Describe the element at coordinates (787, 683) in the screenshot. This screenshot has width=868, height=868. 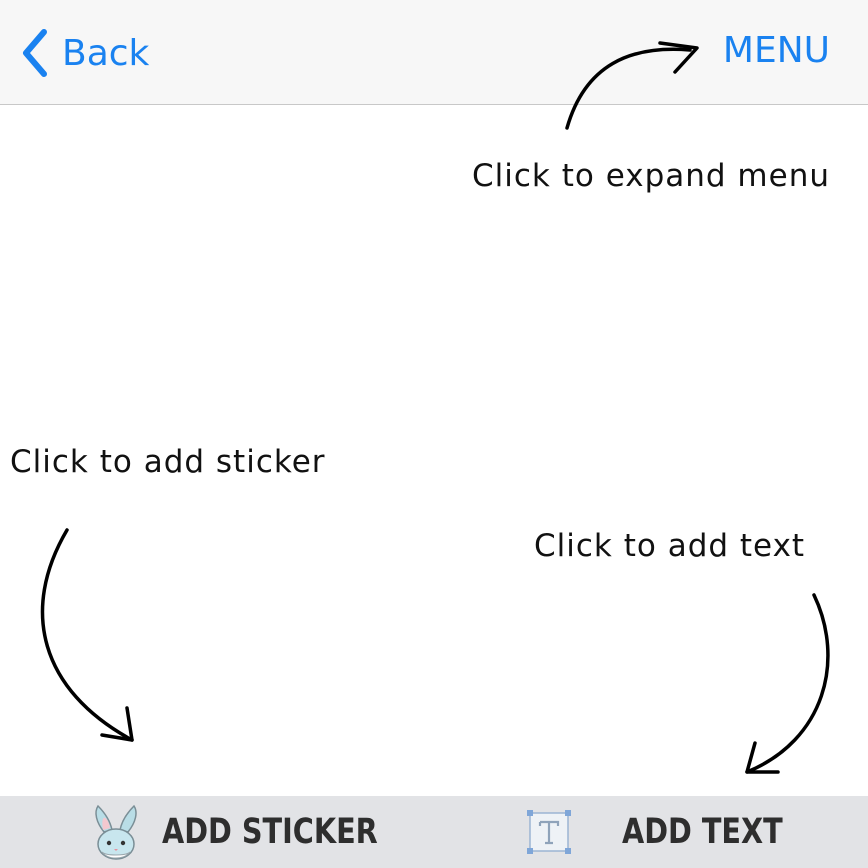
I see `arrow-to-text` at that location.